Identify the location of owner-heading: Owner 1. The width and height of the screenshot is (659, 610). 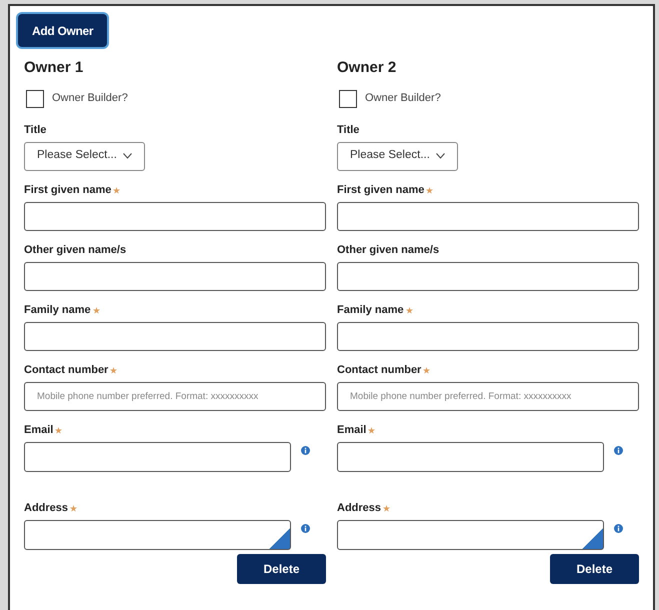
(54, 68).